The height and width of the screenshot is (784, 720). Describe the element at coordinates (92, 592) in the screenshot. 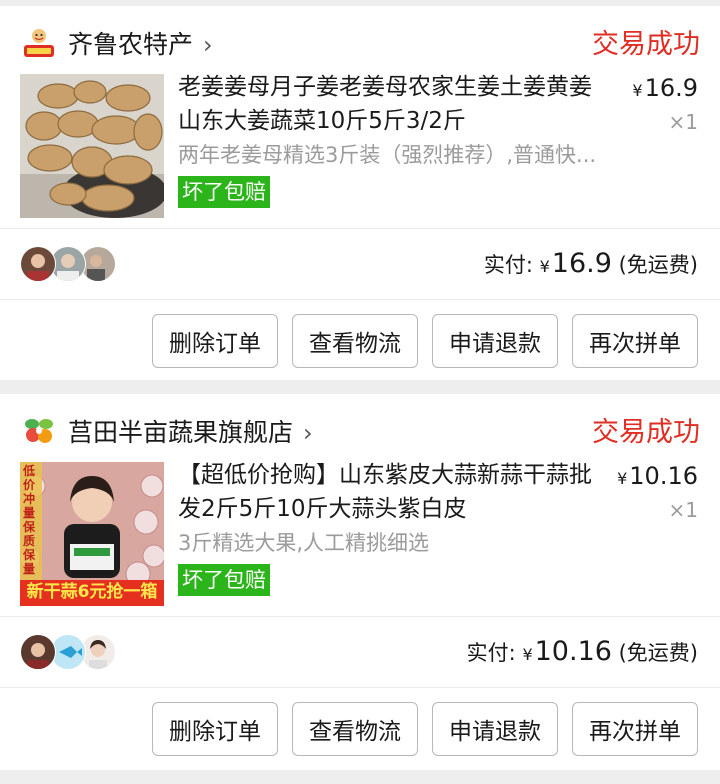

I see `image-caption-bottom: 新干蒜6元抢一箱` at that location.